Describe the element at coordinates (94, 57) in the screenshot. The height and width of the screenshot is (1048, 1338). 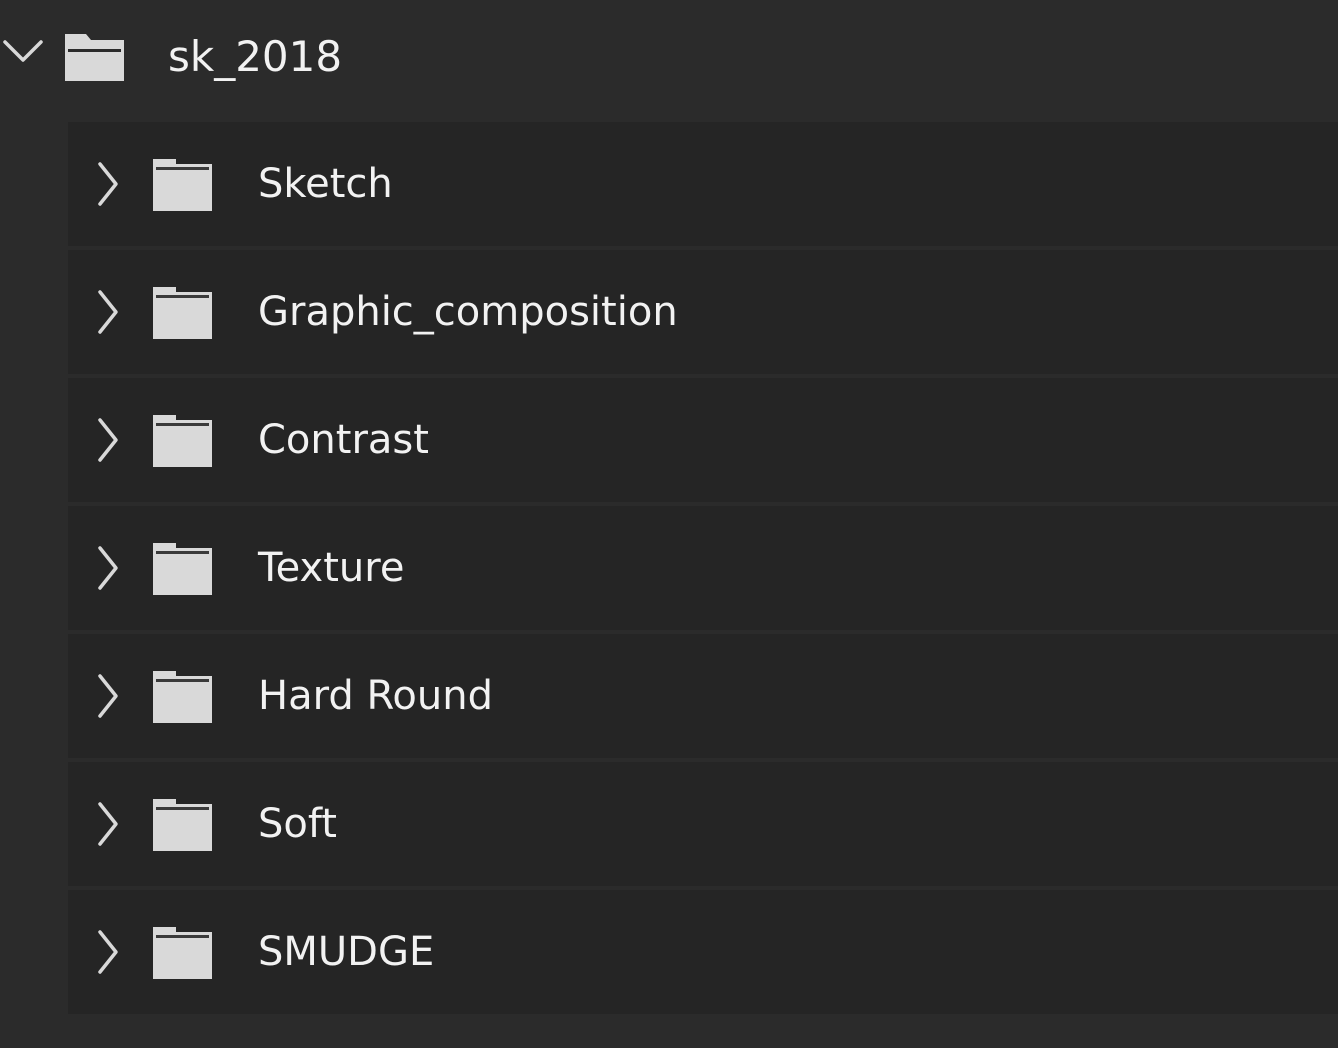
I see `folder-open-icon` at that location.